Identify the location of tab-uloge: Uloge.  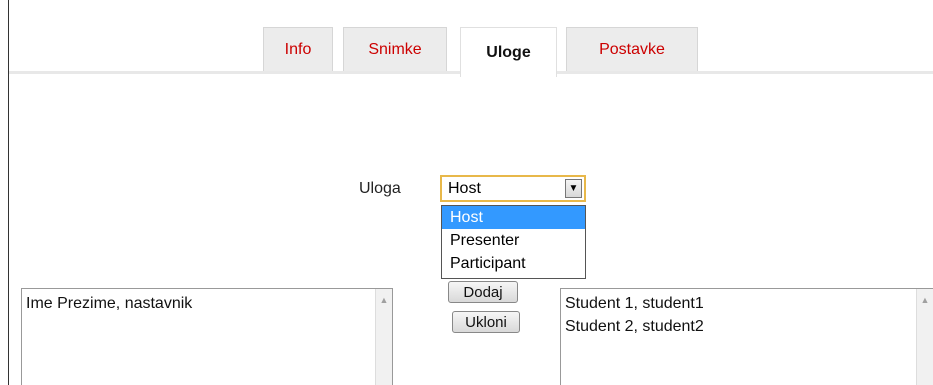
(508, 52).